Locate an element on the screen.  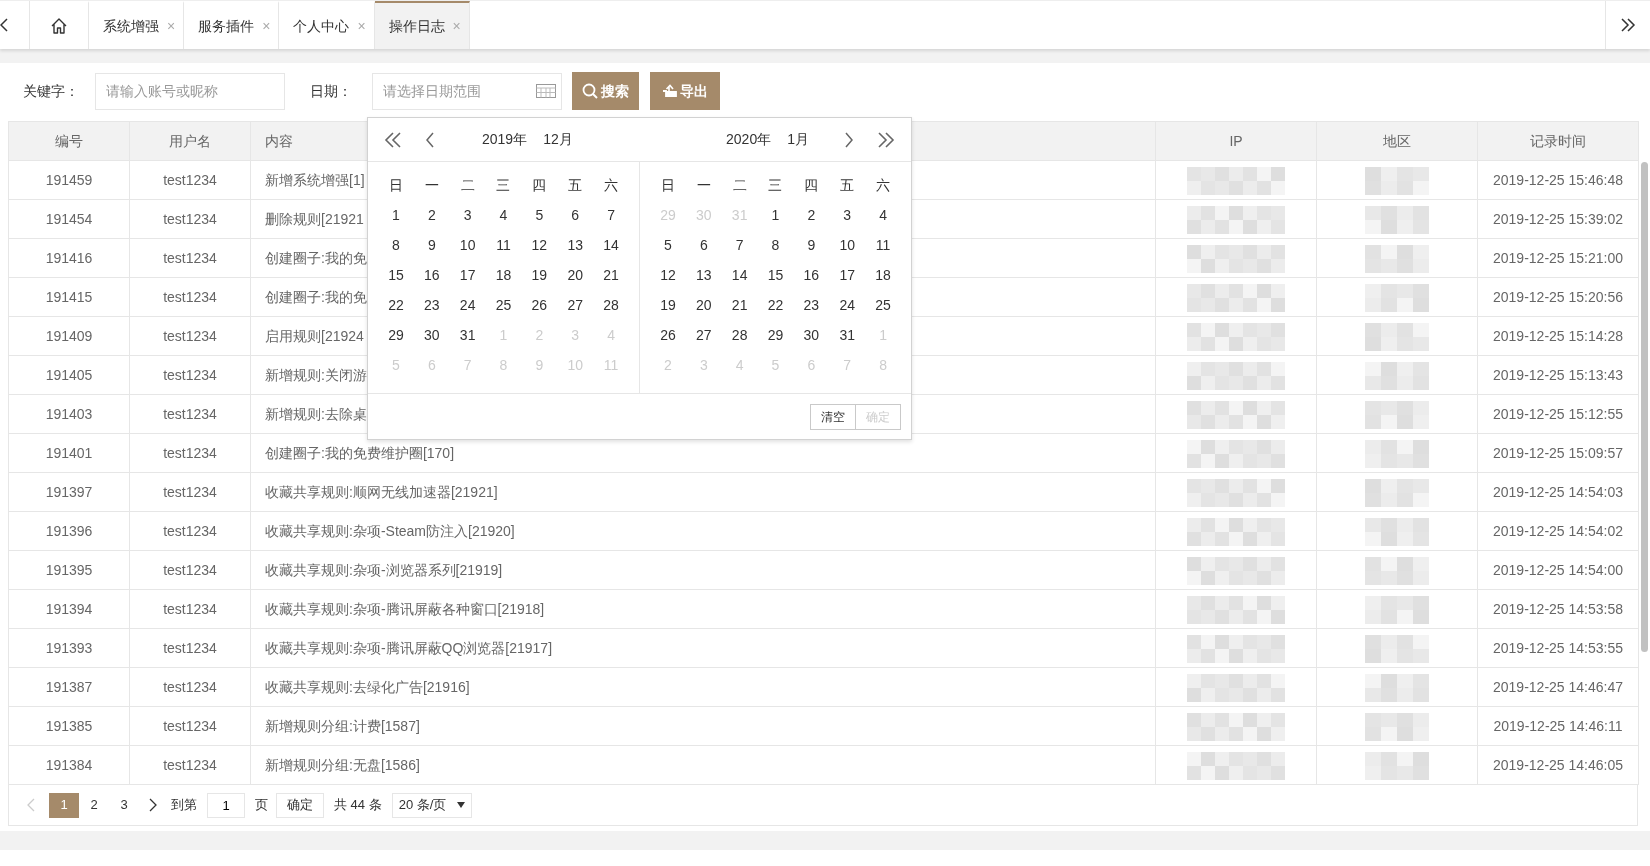
column-header: 编号 is located at coordinates (69, 141).